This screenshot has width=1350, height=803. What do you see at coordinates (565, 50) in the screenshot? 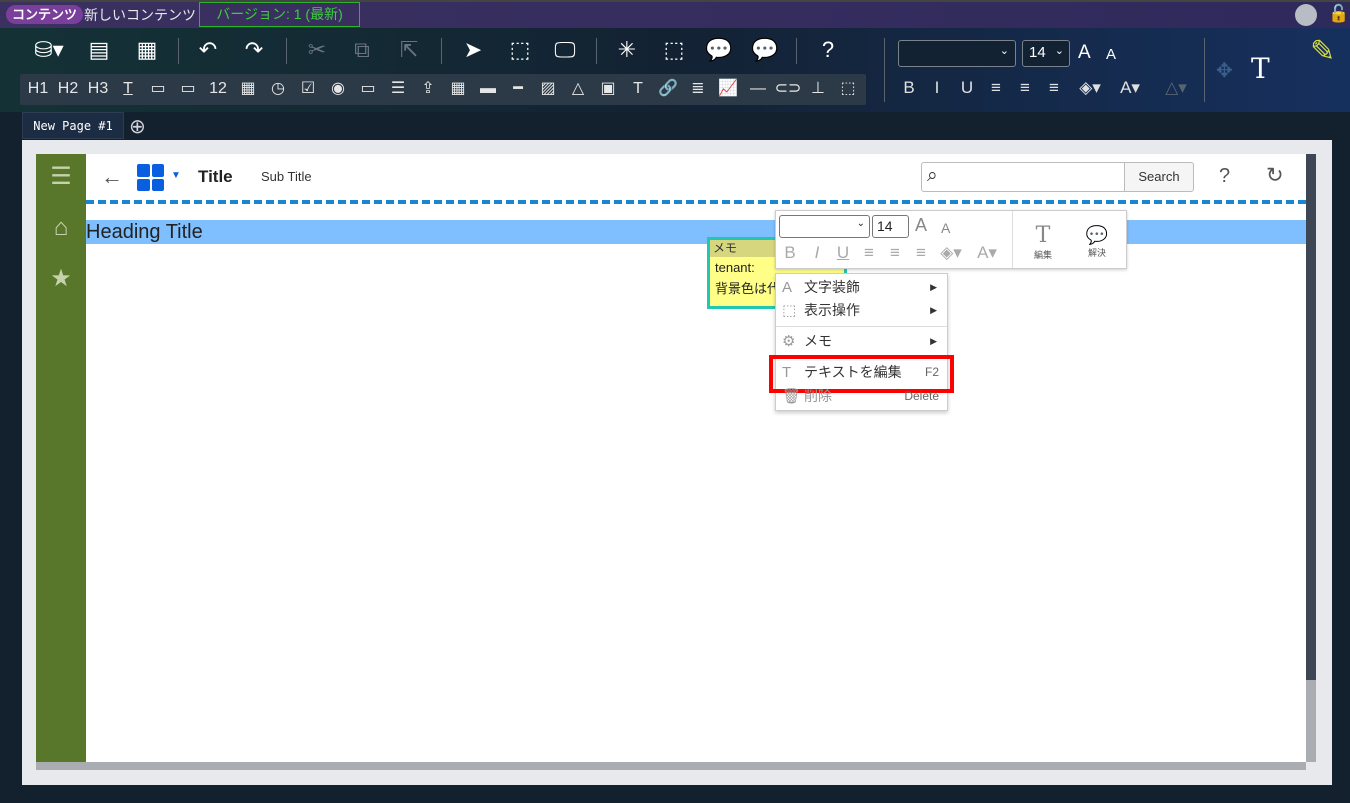
I see `preview-monitor-icon: 🖵` at bounding box center [565, 50].